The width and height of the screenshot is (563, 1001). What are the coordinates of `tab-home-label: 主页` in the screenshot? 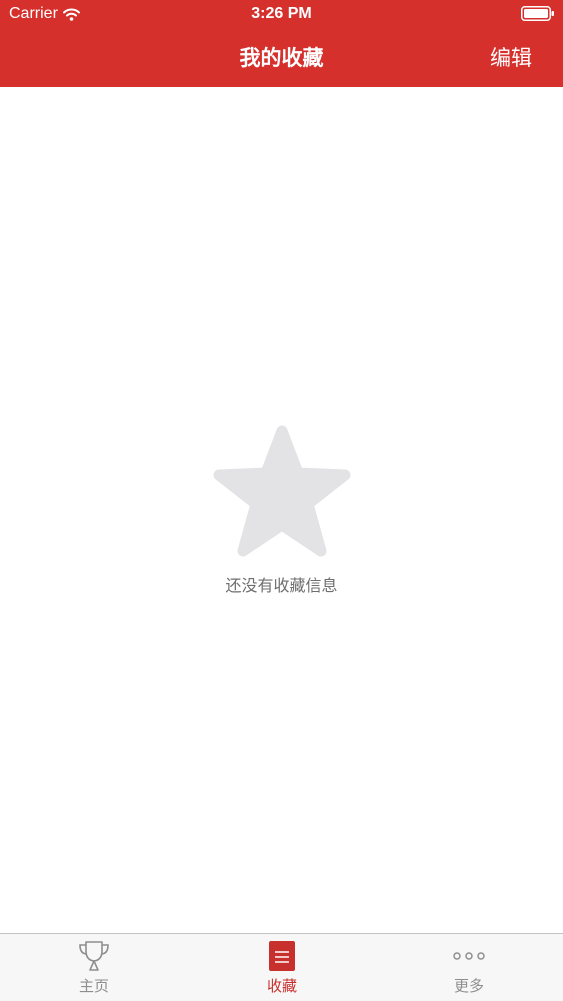 It's located at (93, 986).